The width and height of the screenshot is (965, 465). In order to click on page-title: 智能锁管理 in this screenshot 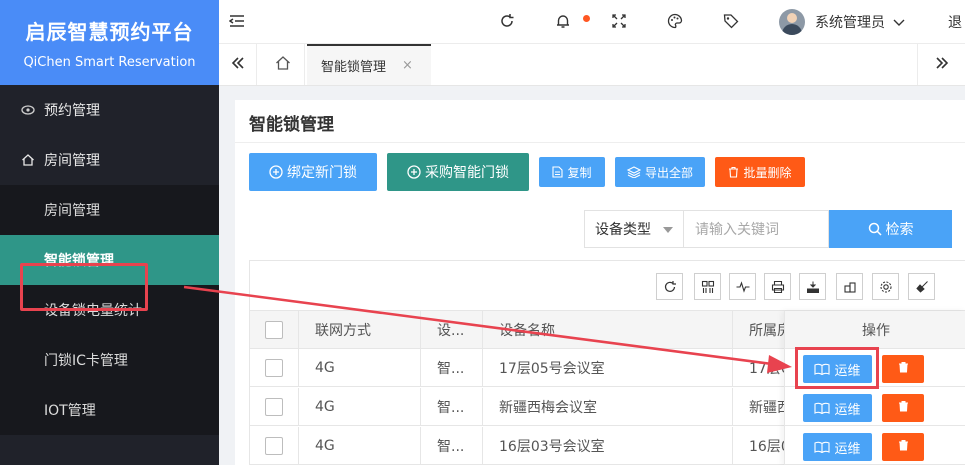, I will do `click(291, 125)`.